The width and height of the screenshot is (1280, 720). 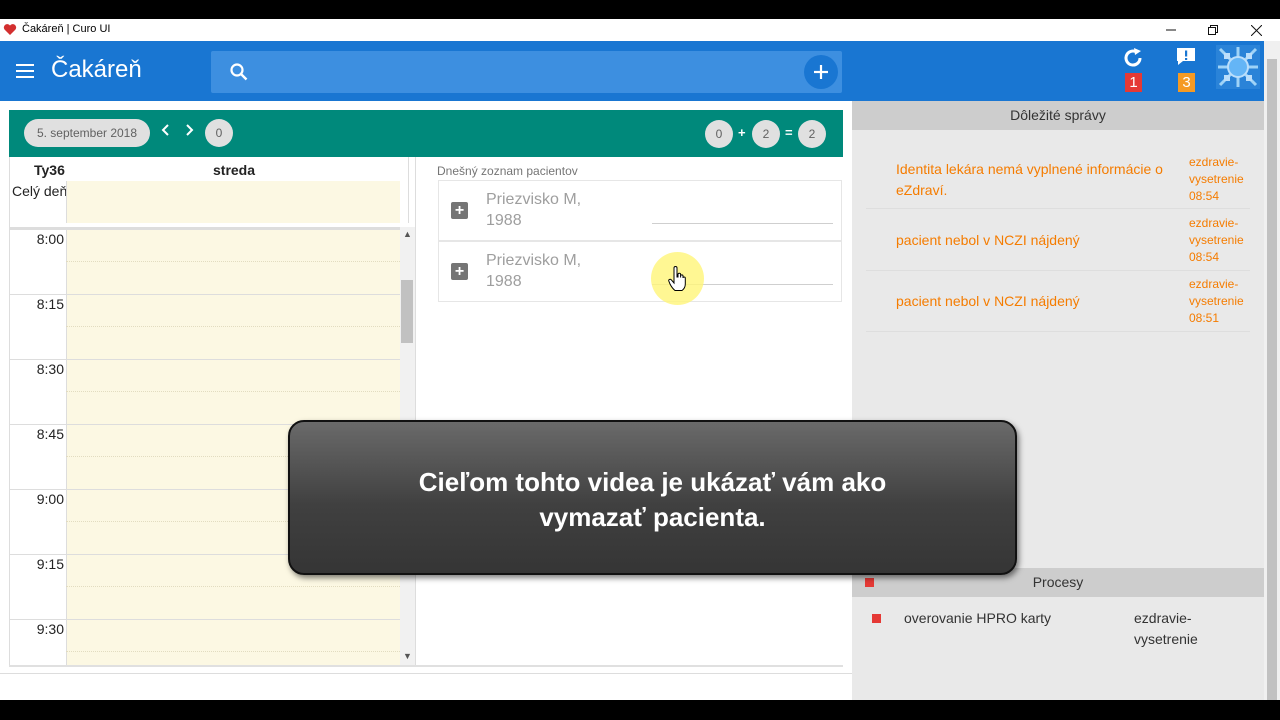 What do you see at coordinates (426, 686) in the screenshot?
I see `status-strip` at bounding box center [426, 686].